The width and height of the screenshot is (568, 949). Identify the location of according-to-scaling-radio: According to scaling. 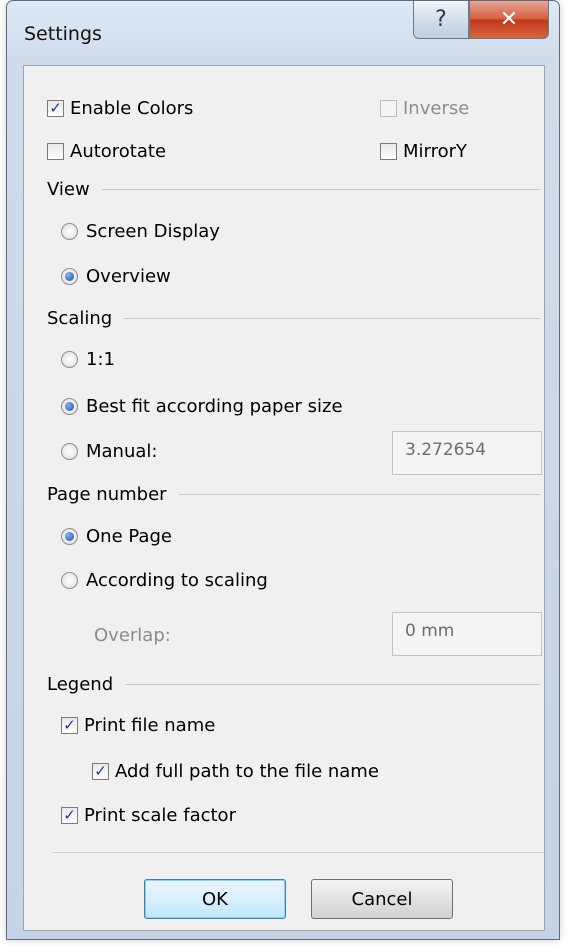
(164, 580).